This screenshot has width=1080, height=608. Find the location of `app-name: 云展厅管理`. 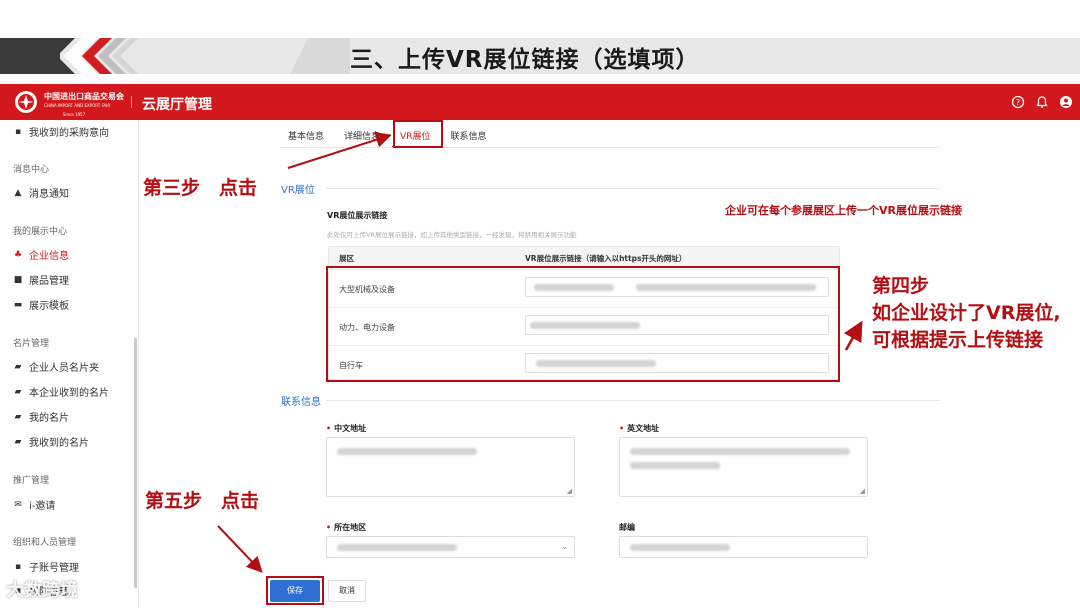

app-name: 云展厅管理 is located at coordinates (177, 105).